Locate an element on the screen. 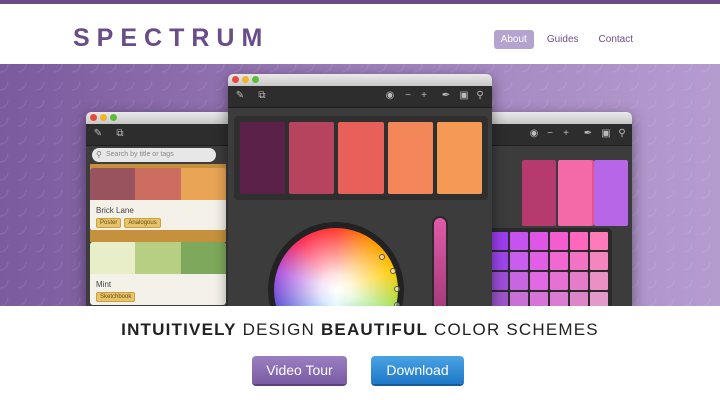 Image resolution: width=720 pixels, height=400 pixels. window-toolbar: ✎ ⧉ ◉ − + ✒ ▣ ⚲ is located at coordinates (360, 97).